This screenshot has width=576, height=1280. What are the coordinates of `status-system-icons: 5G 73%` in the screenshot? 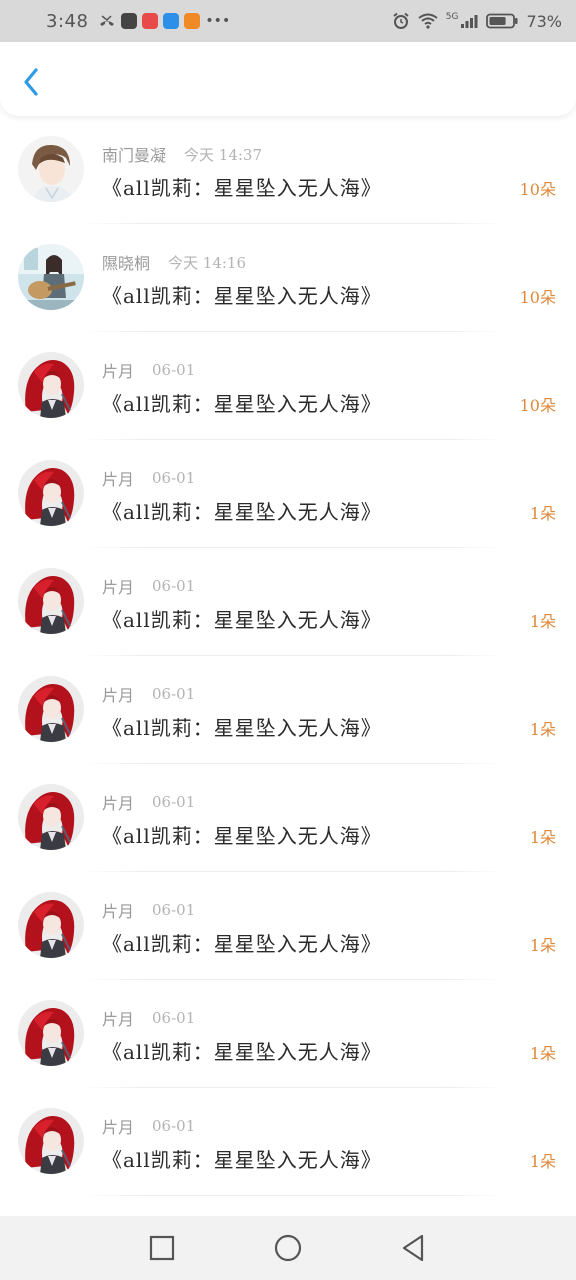 It's located at (477, 21).